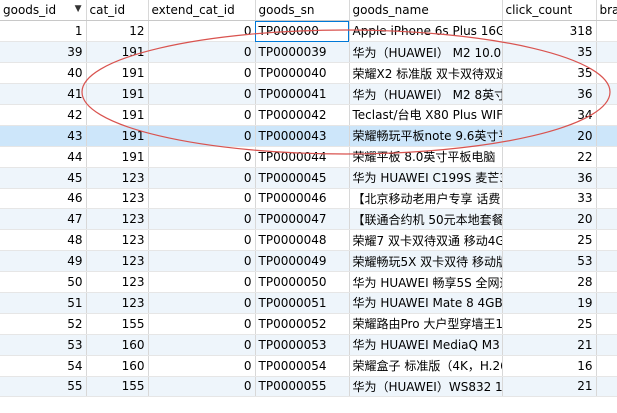  I want to click on cell-goods-sn: TP0000043, so click(302, 136).